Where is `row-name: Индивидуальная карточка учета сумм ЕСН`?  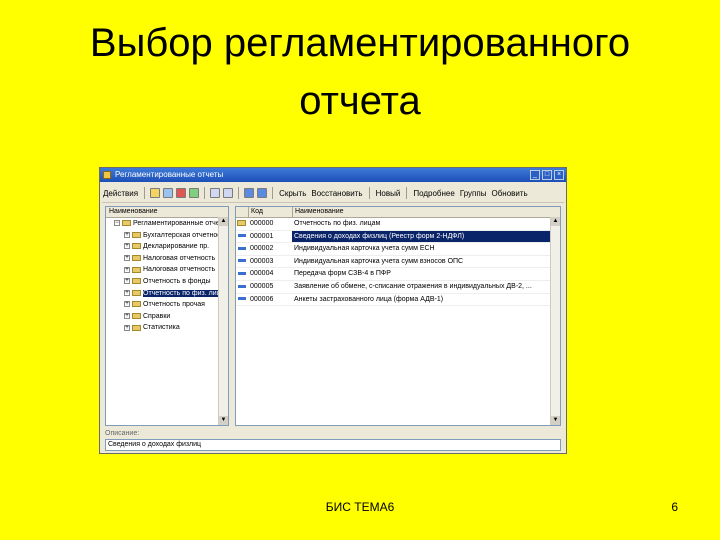 row-name: Индивидуальная карточка учета сумм ЕСН is located at coordinates (364, 249).